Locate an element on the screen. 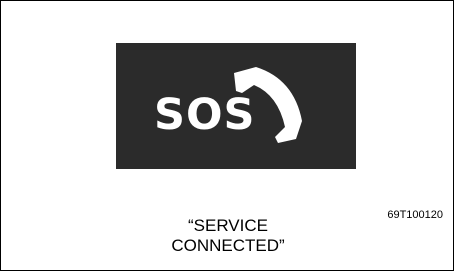  figure-caption: “SERVICE CONNECTED” is located at coordinates (228, 236).